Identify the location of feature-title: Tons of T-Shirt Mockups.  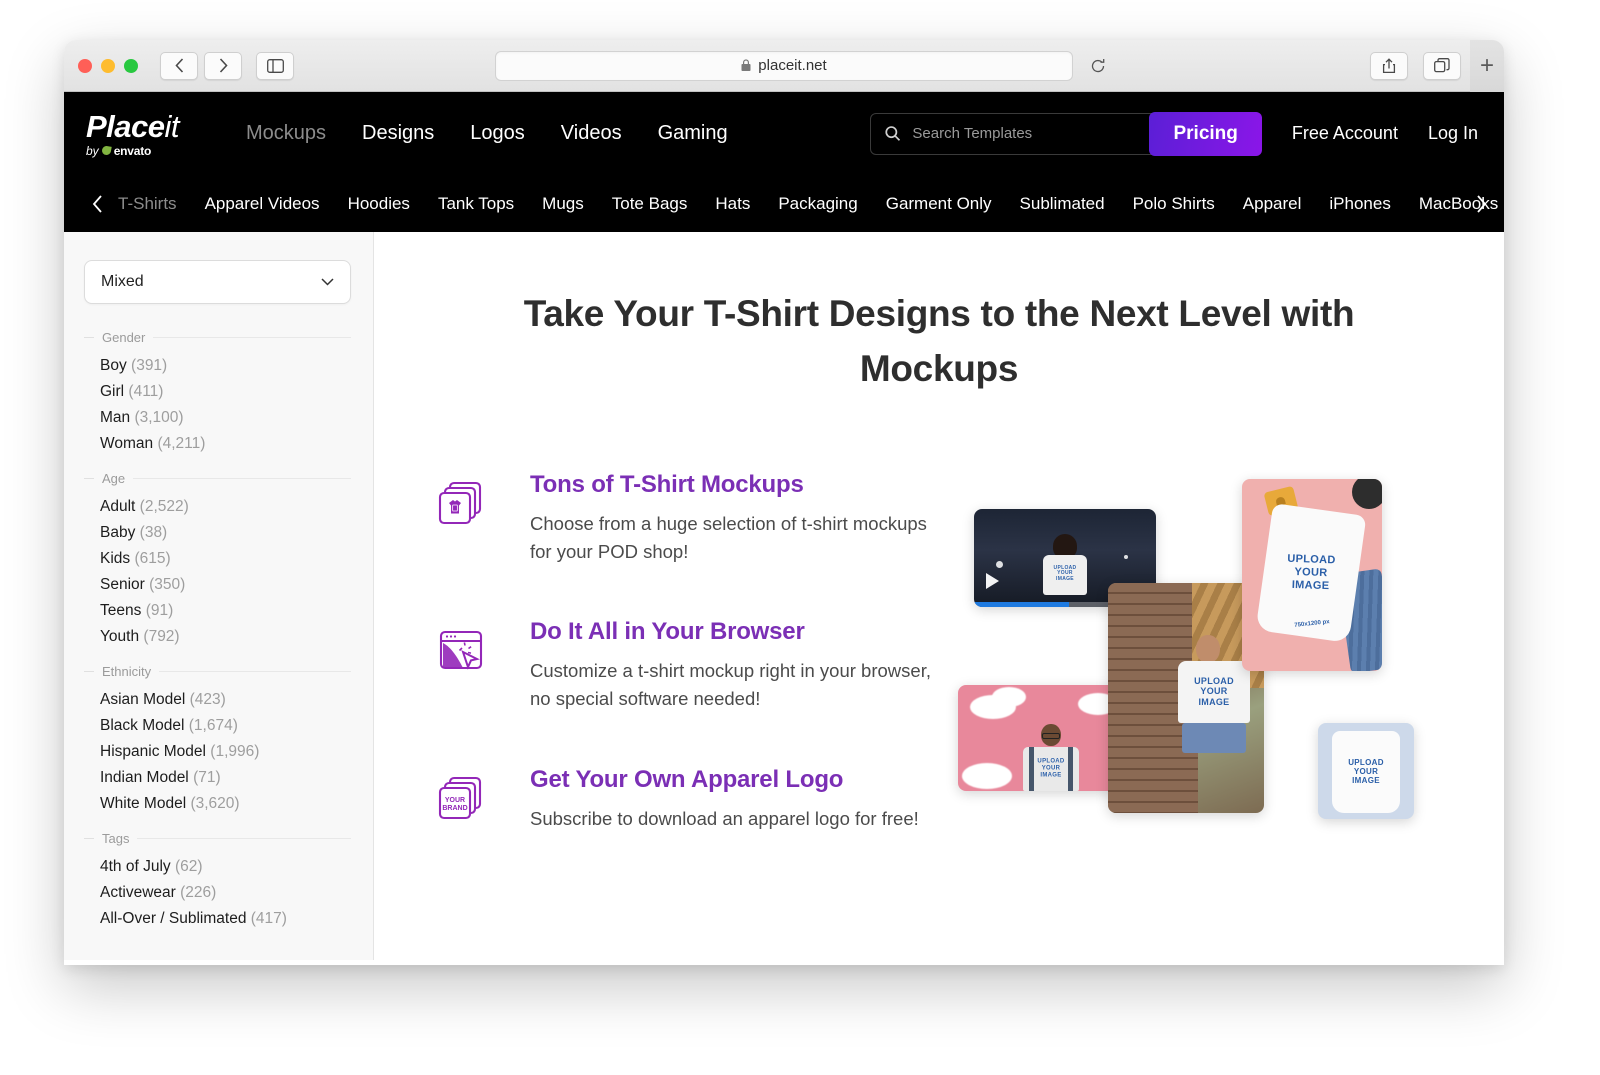
(667, 484).